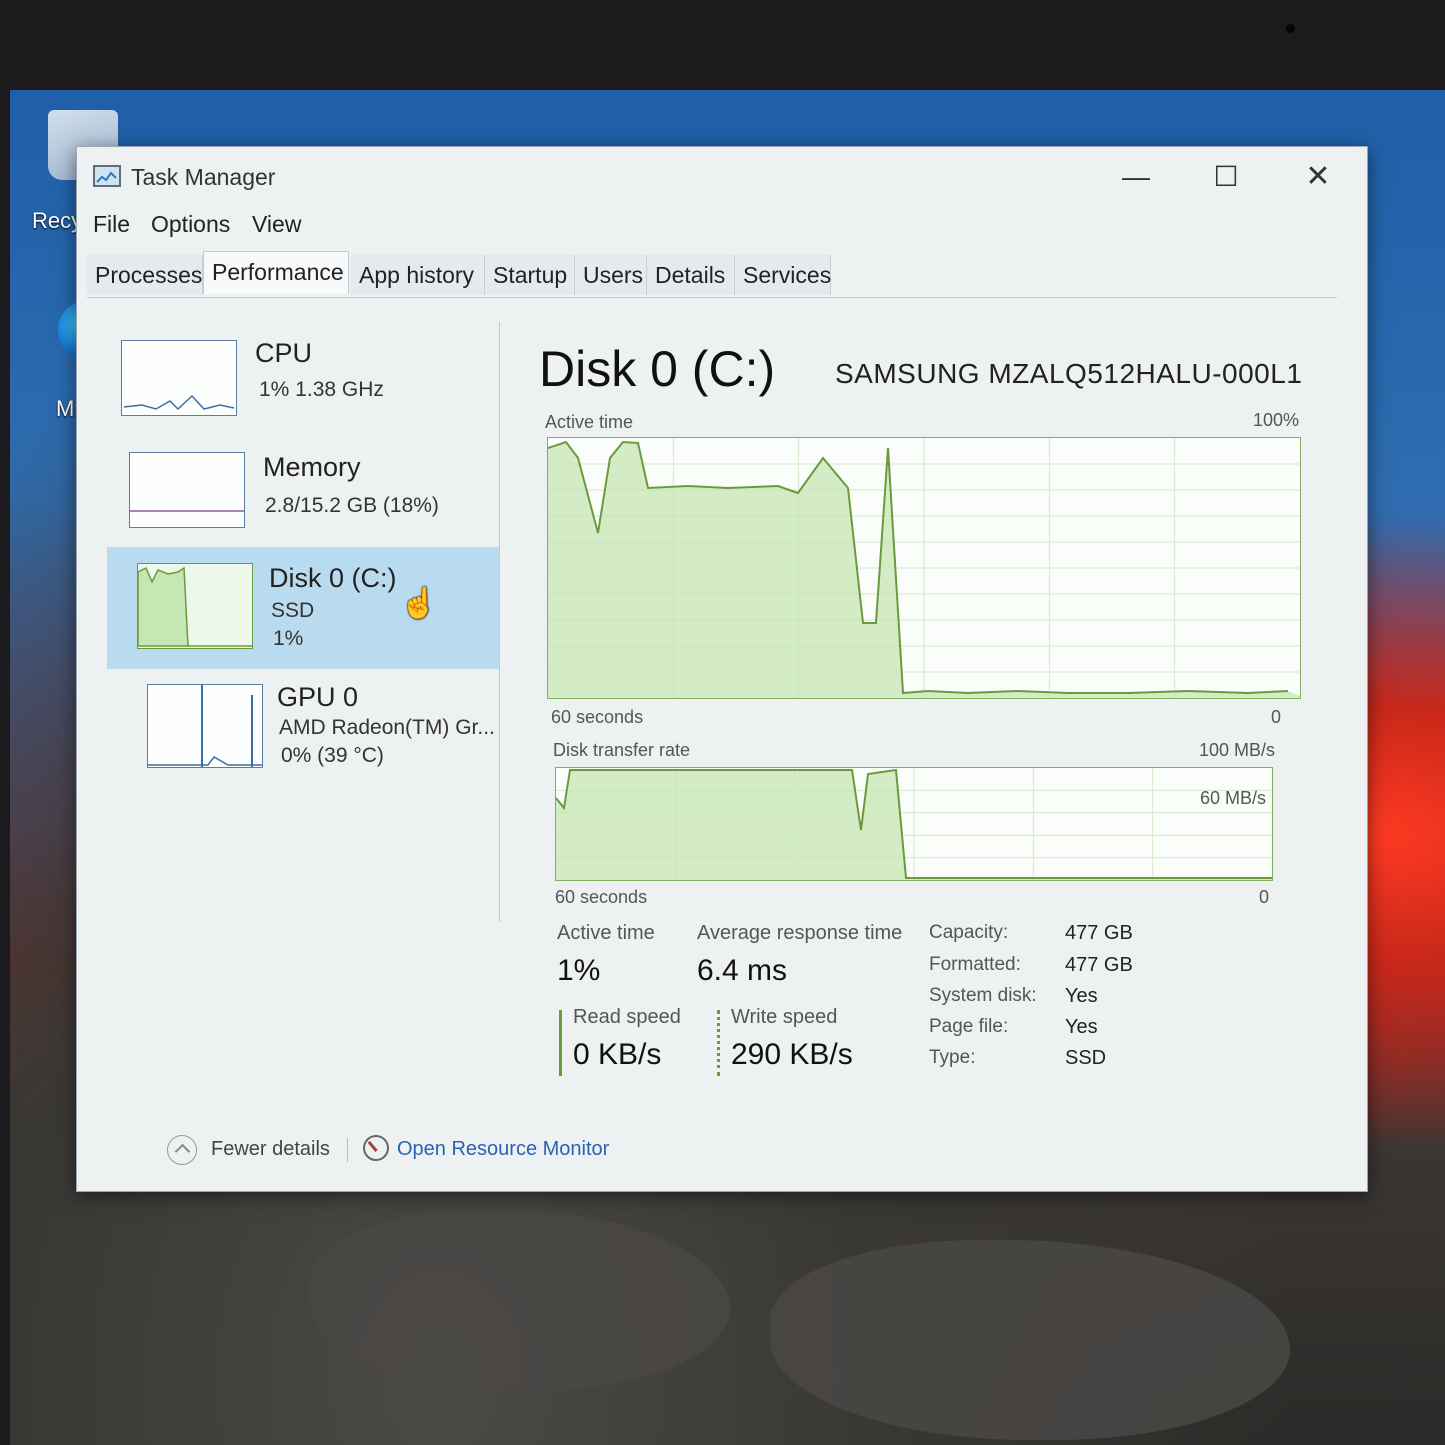 The width and height of the screenshot is (1445, 1445). Describe the element at coordinates (1237, 750) in the screenshot. I see `transfer-rate-graph-max: 100 MB/s` at that location.